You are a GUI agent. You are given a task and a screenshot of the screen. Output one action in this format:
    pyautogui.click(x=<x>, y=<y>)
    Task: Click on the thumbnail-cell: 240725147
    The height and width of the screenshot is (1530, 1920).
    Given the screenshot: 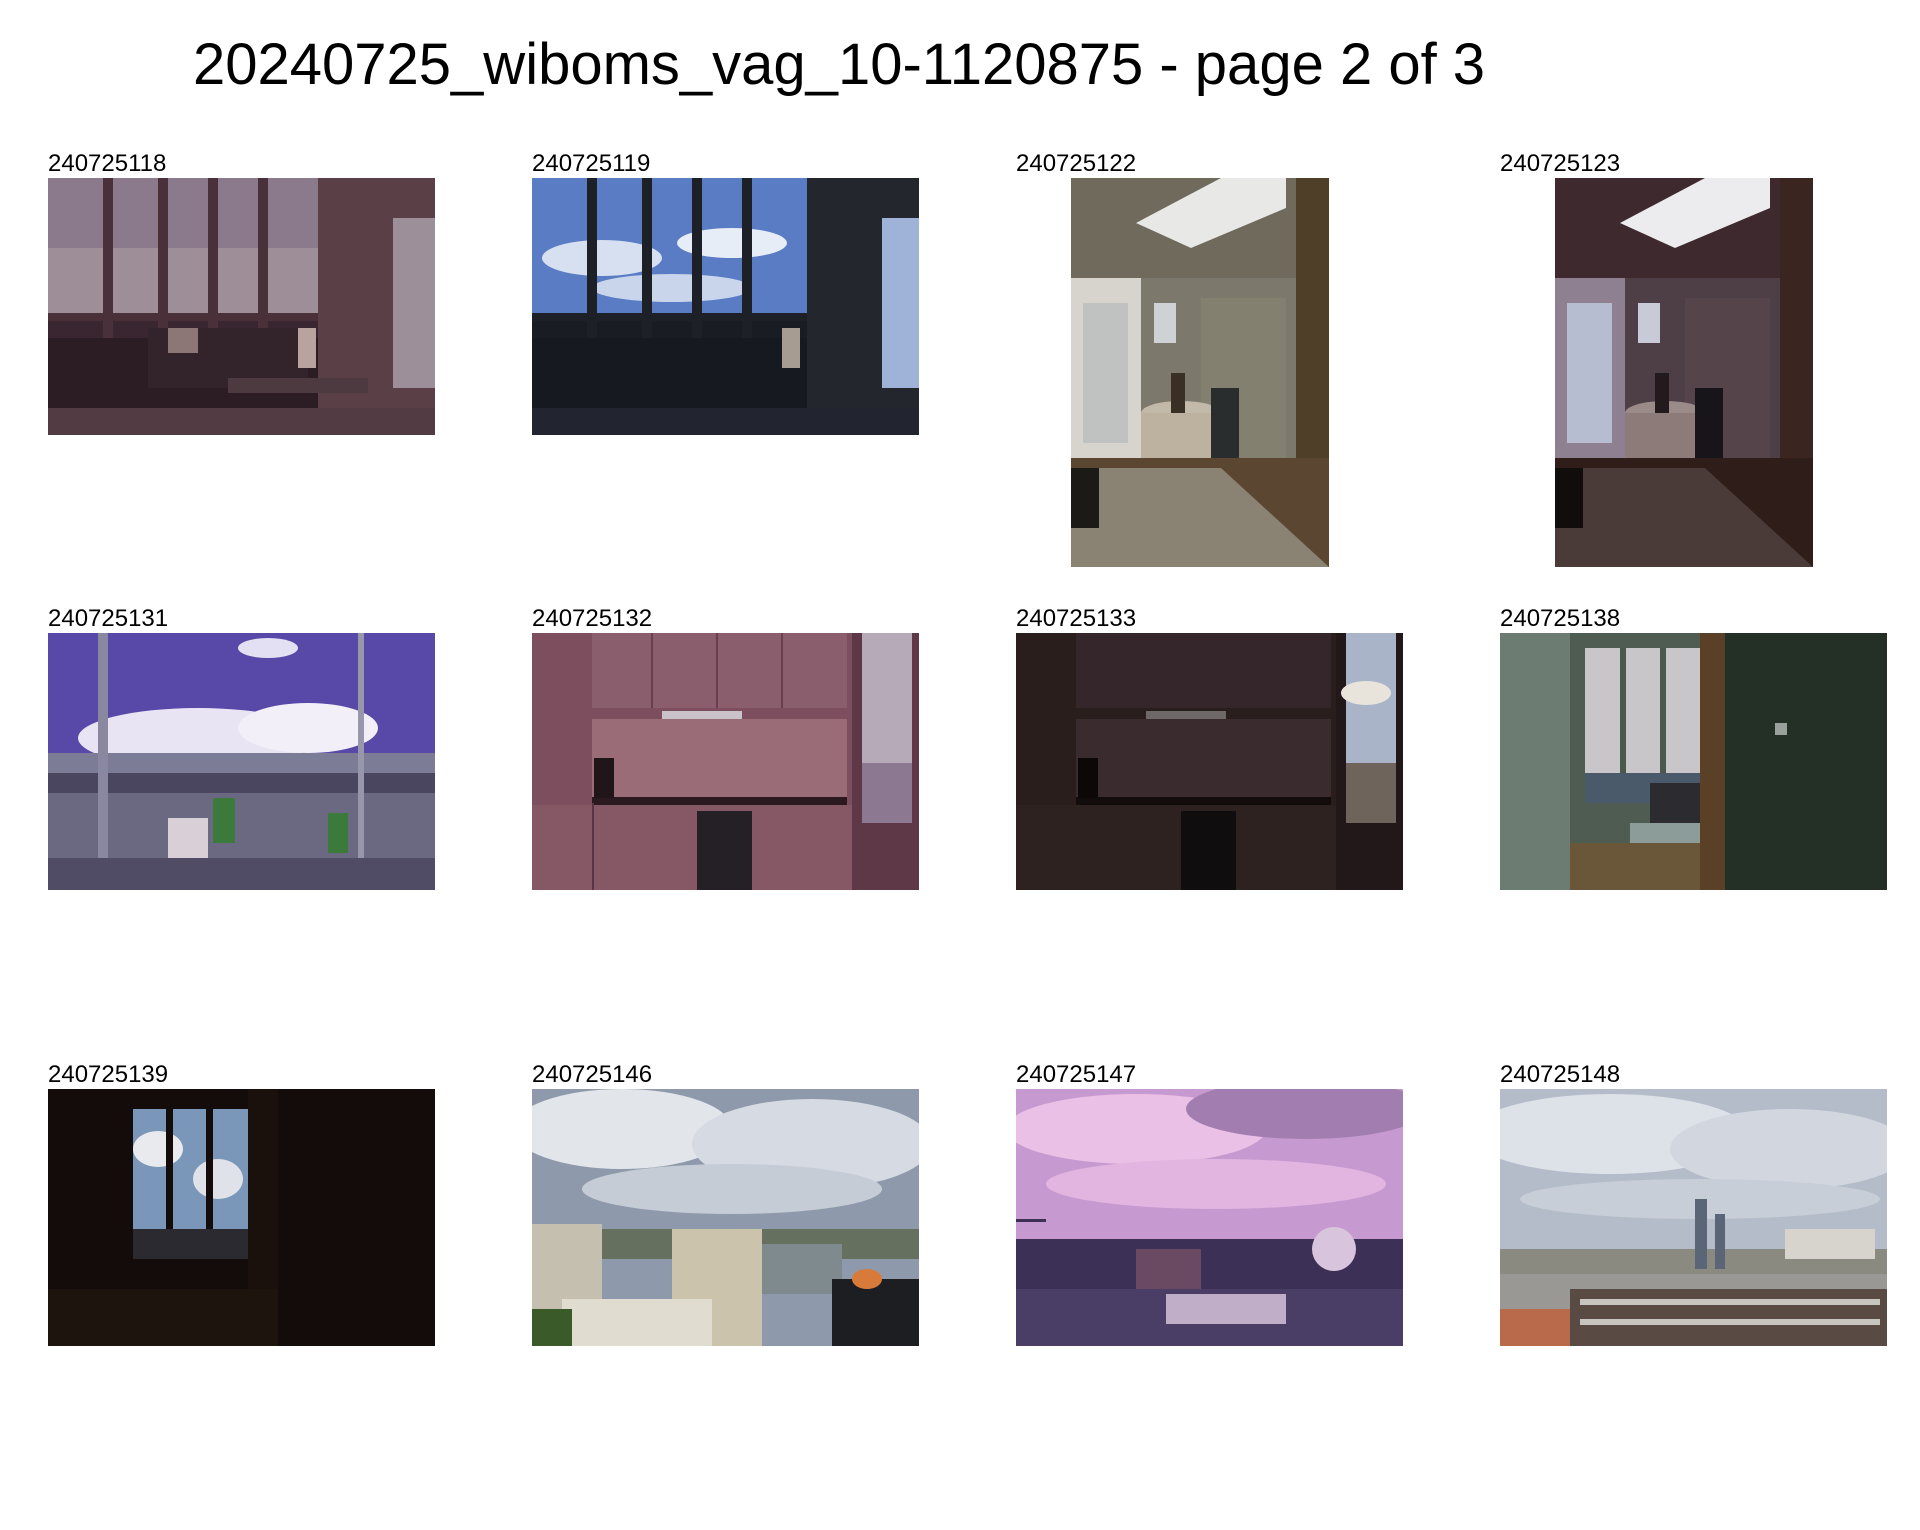 What is the action you would take?
    pyautogui.click(x=1209, y=1271)
    